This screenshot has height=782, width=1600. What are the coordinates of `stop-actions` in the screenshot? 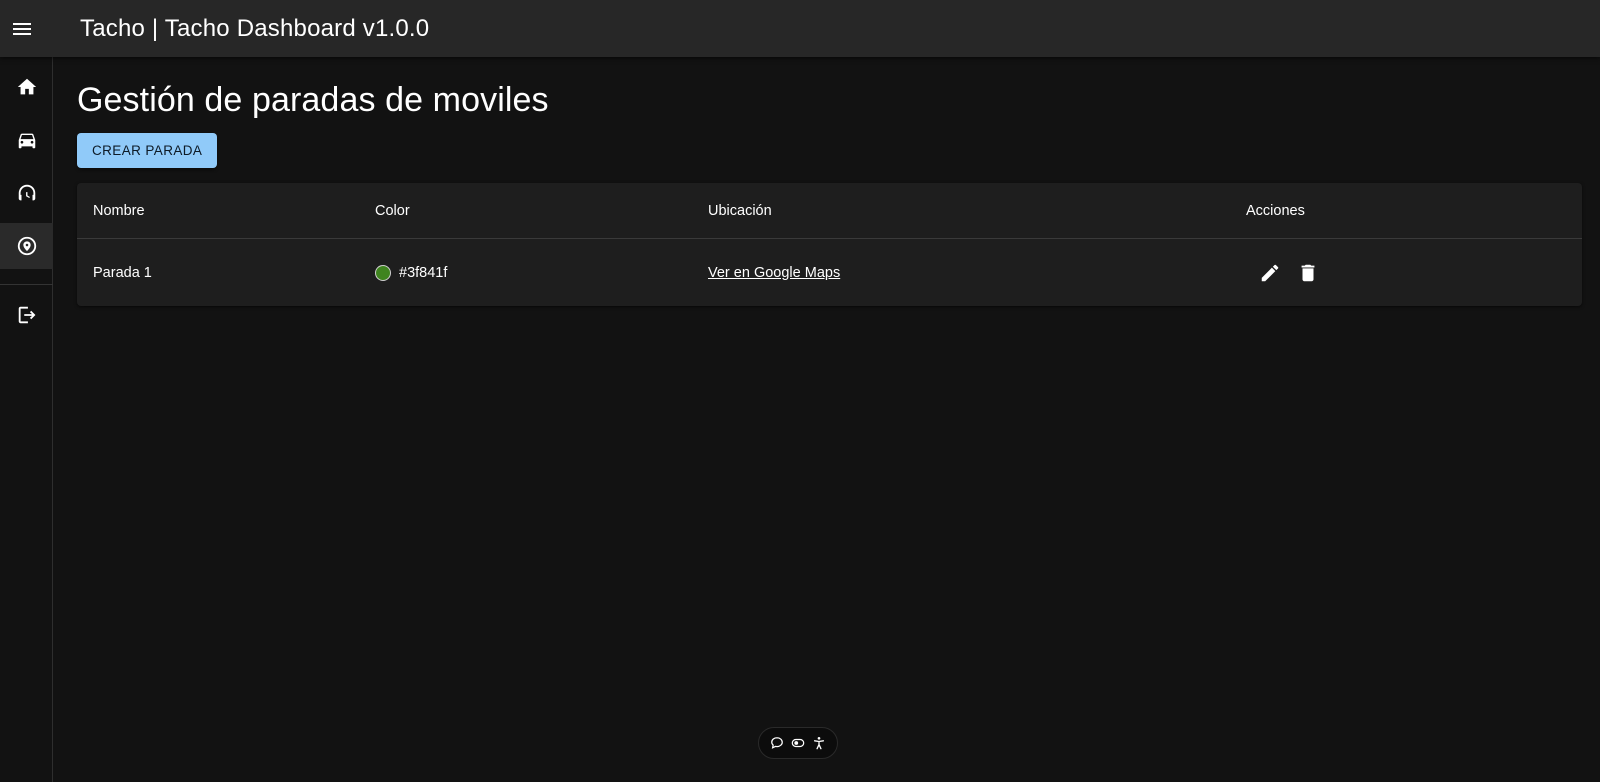 It's located at (1291, 272).